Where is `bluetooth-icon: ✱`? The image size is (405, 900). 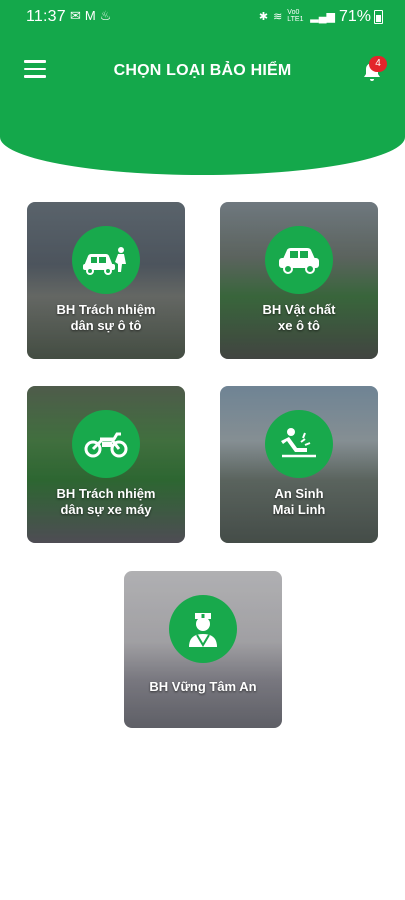
bluetooth-icon: ✱ is located at coordinates (263, 16).